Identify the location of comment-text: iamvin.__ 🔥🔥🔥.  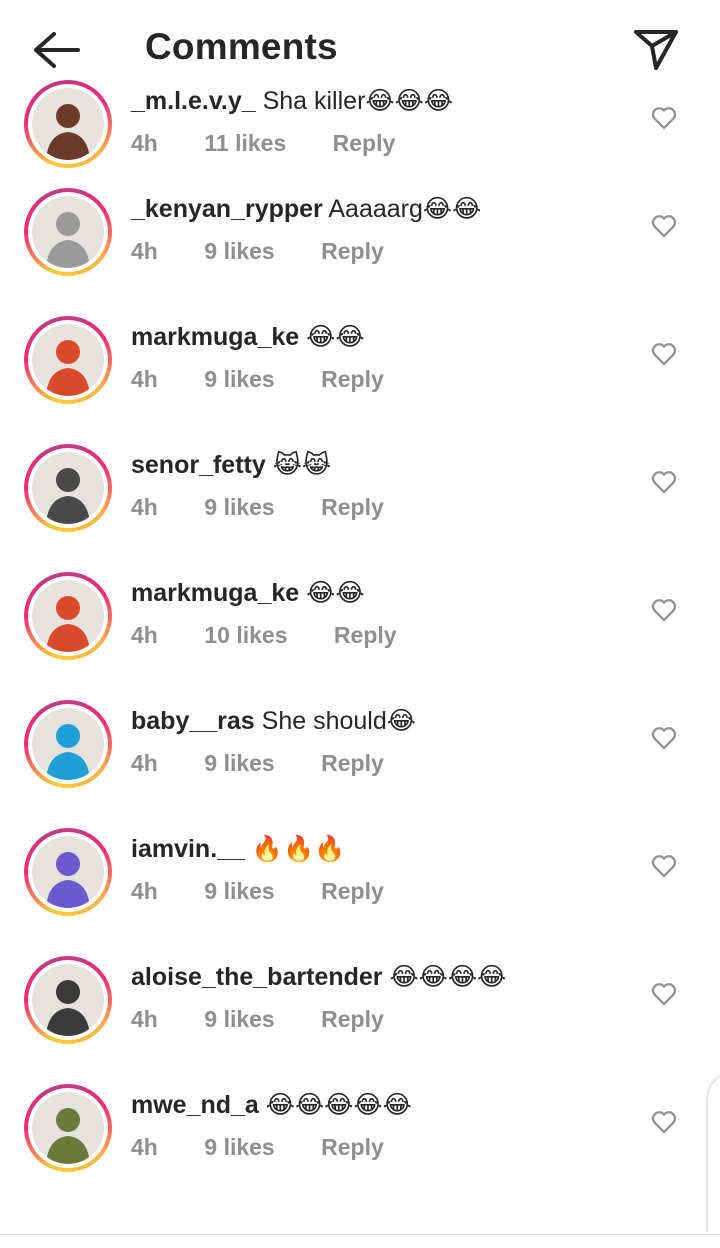
(238, 849).